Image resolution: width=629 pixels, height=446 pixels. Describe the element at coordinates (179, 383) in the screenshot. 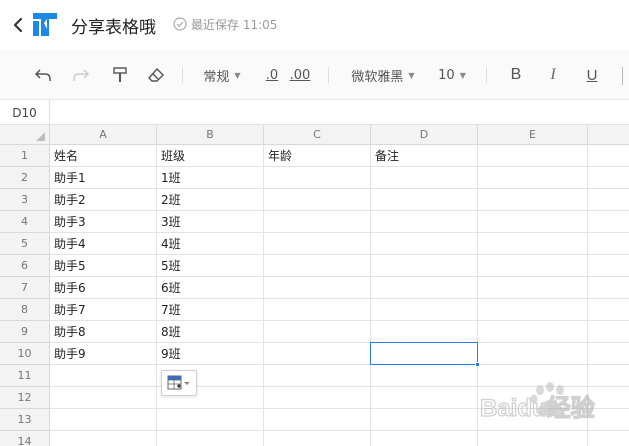

I see `autofill-options-button` at that location.